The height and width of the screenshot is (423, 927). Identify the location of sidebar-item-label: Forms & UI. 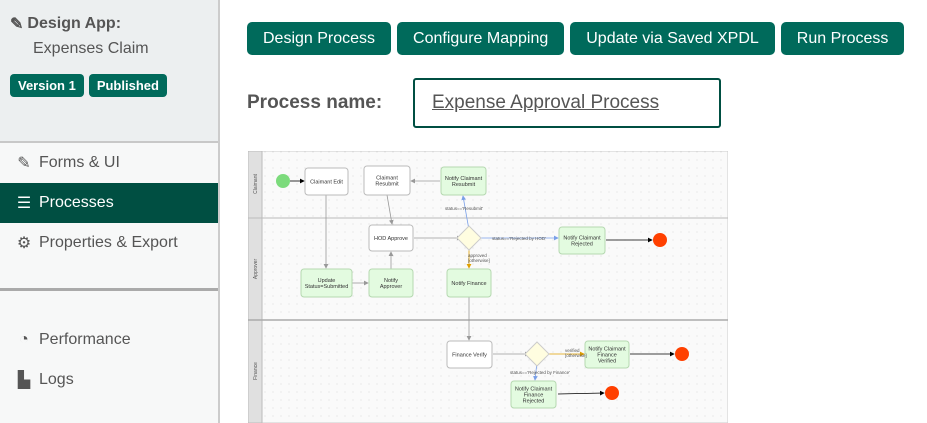
(79, 162).